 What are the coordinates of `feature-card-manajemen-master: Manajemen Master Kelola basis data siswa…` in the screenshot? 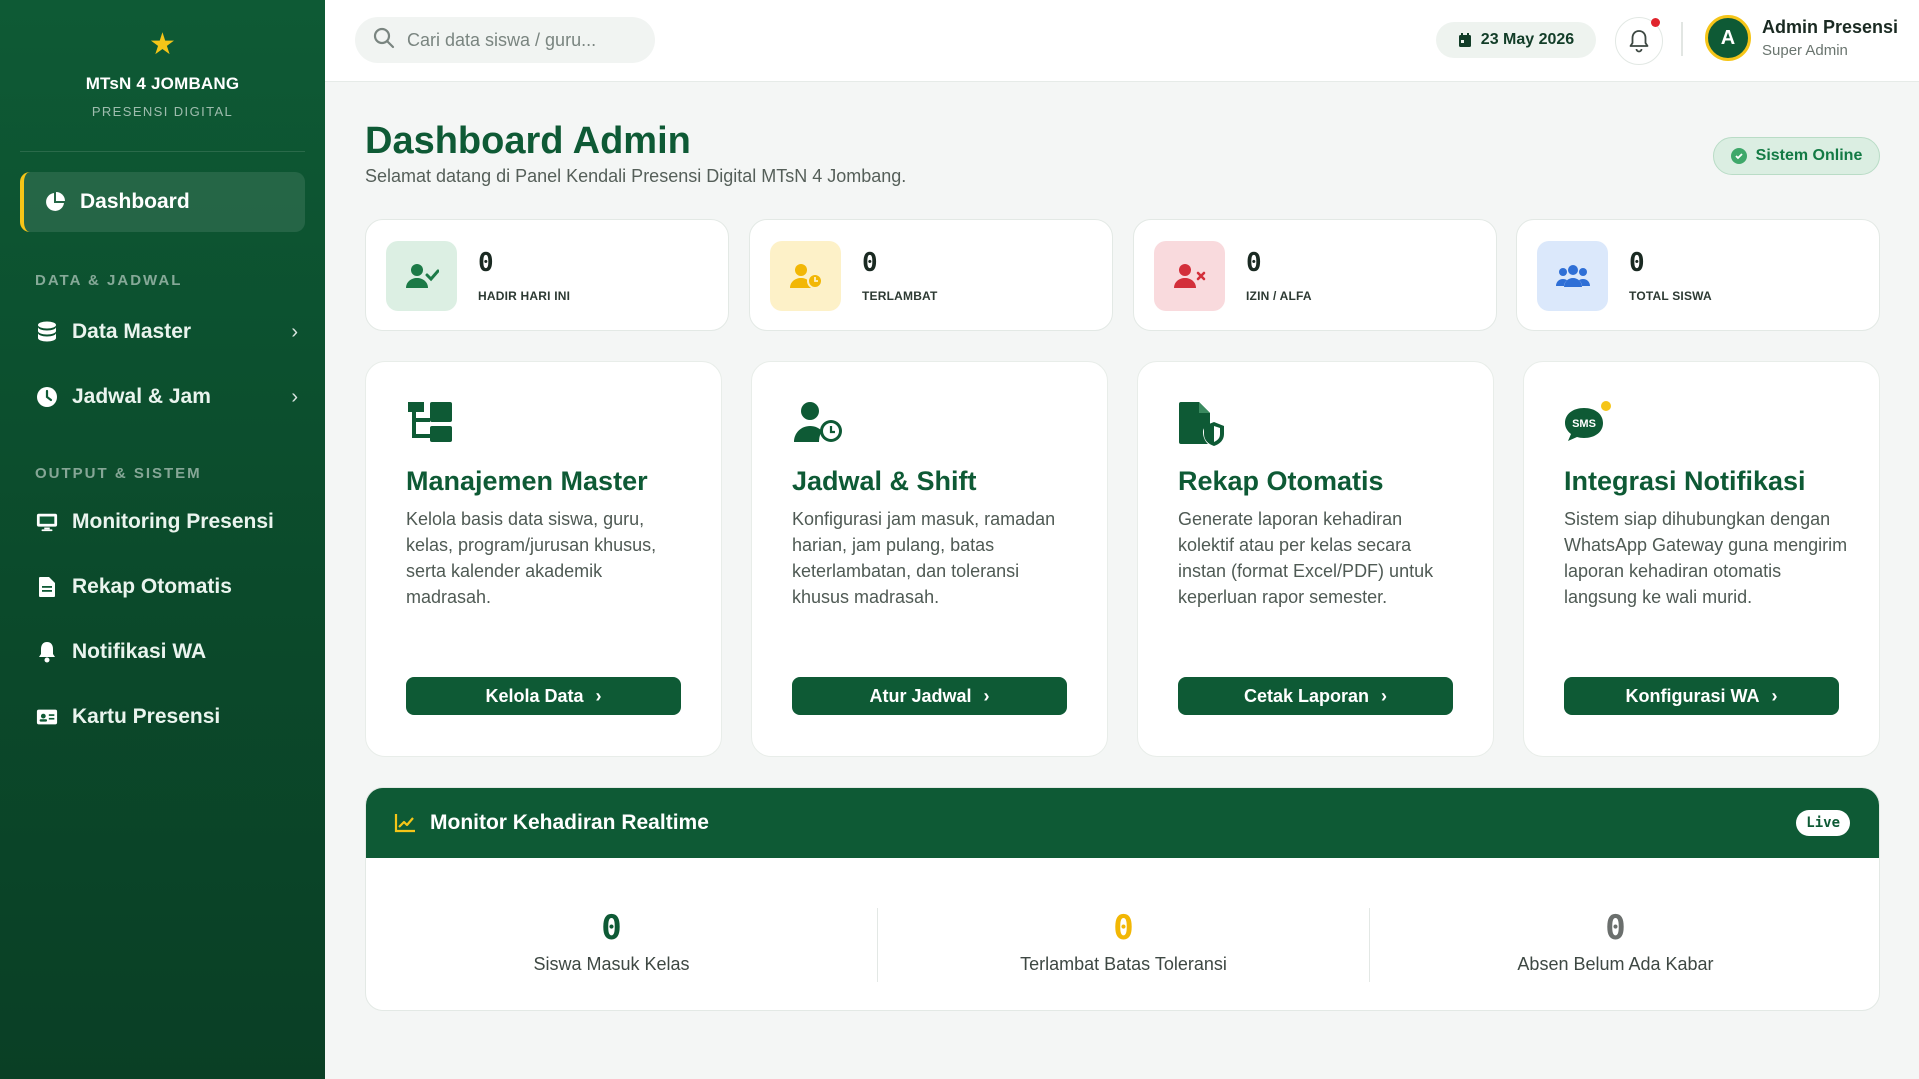 It's located at (543, 559).